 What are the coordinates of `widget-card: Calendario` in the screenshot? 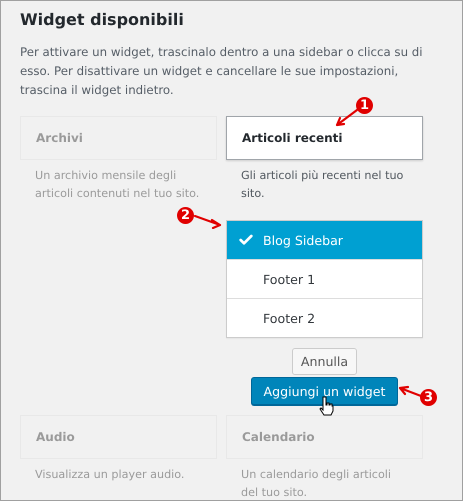 It's located at (324, 437).